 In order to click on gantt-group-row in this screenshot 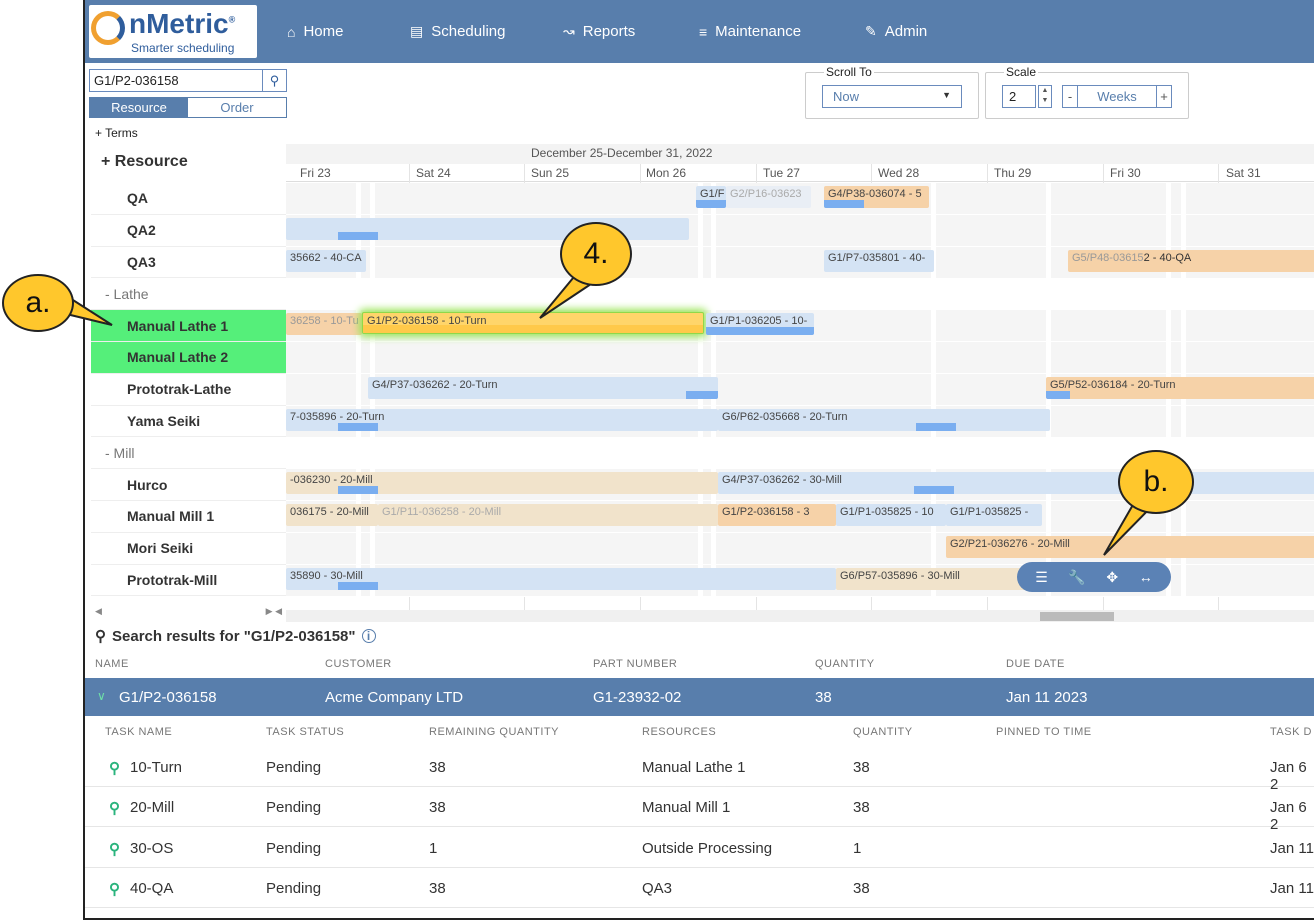, I will do `click(800, 295)`.